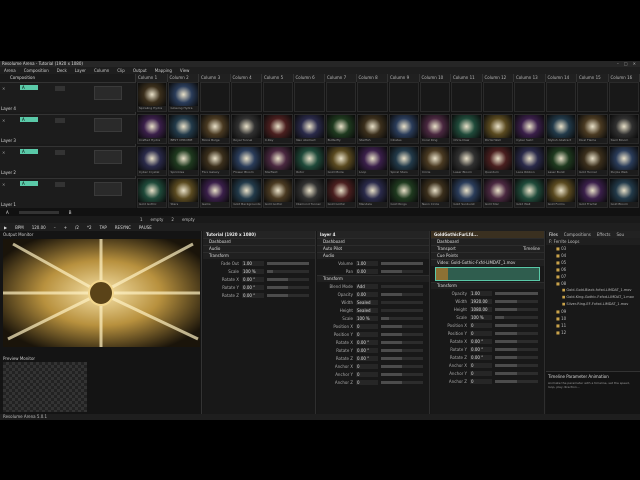  Describe the element at coordinates (373, 248) in the screenshot. I see `layer-autopilot: Auto Pilot` at that location.